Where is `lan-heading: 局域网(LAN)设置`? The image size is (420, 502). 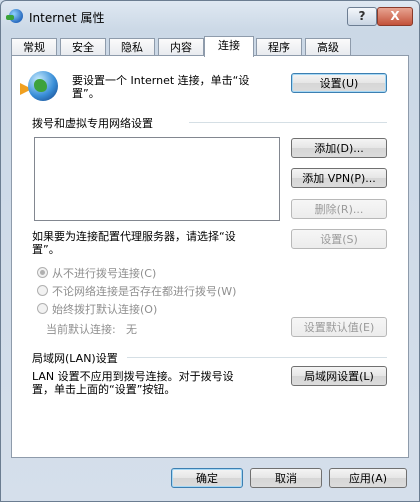 lan-heading: 局域网(LAN)设置 is located at coordinates (75, 358).